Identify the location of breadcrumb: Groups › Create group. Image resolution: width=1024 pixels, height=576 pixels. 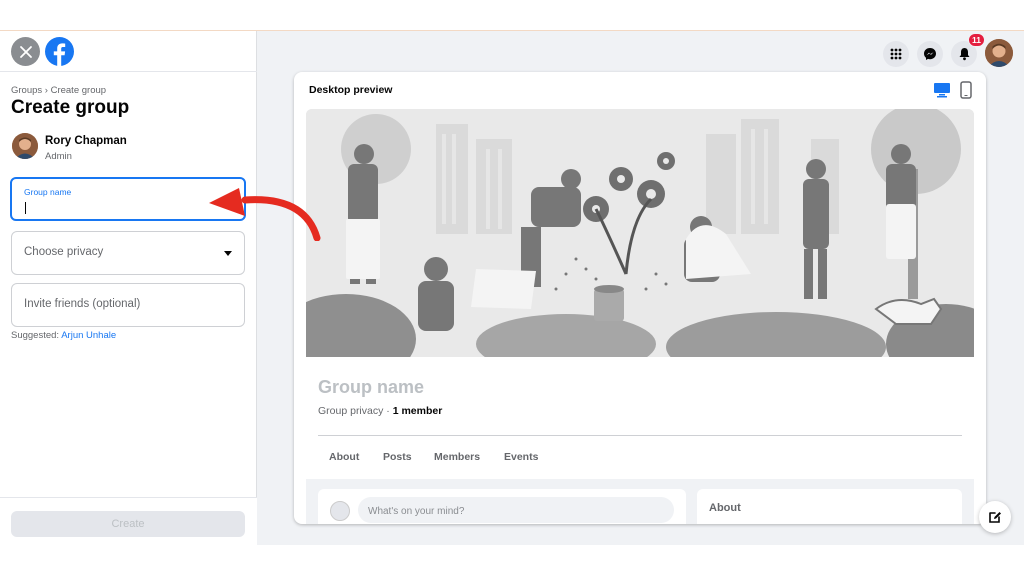
(58, 90).